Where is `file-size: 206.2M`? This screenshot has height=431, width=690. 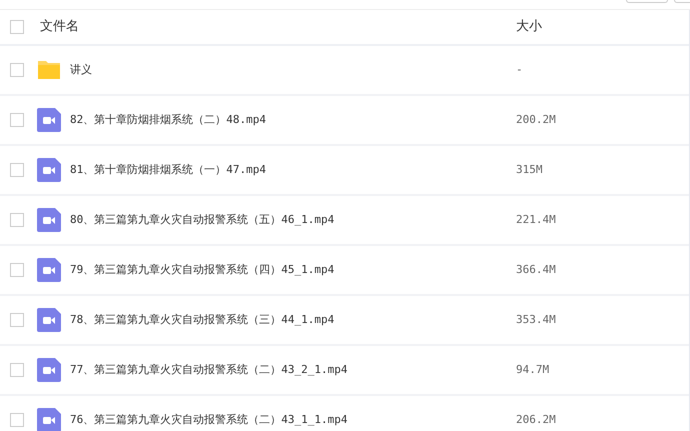 file-size: 206.2M is located at coordinates (536, 420).